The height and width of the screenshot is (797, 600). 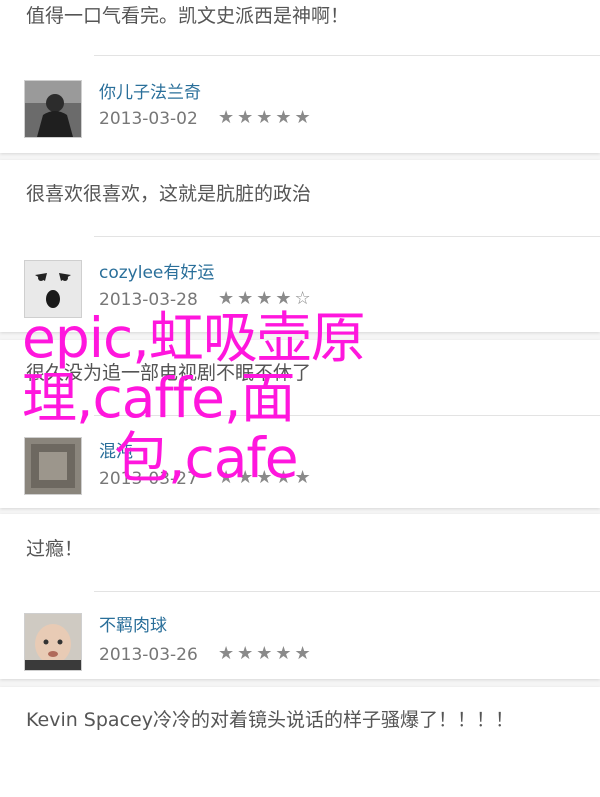 What do you see at coordinates (300, 742) in the screenshot?
I see `review-card: Kevin Spacey冷冷的对着镜头说话的样子骚爆了！！！！` at bounding box center [300, 742].